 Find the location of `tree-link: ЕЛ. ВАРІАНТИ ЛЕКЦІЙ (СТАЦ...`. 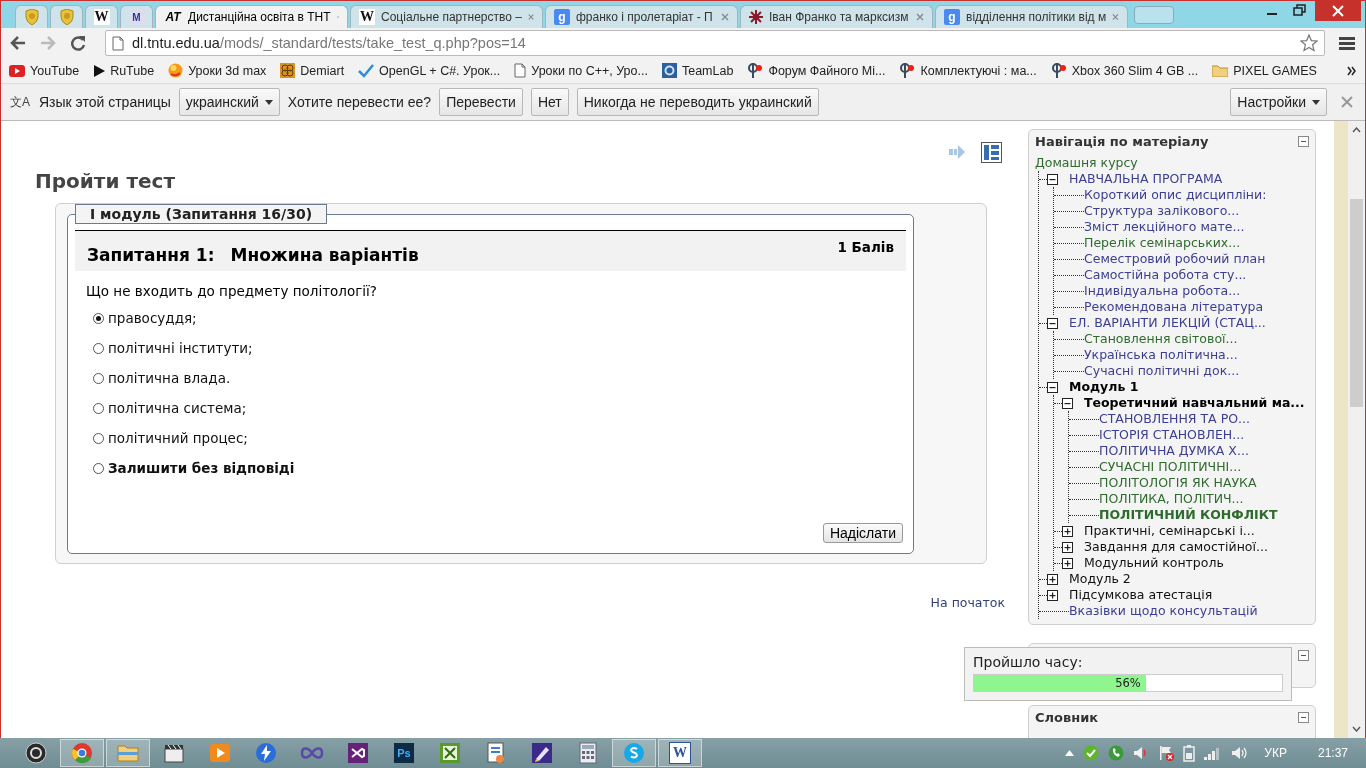

tree-link: ЕЛ. ВАРІАНТИ ЛЕКЦІЙ (СТАЦ... is located at coordinates (1167, 323).